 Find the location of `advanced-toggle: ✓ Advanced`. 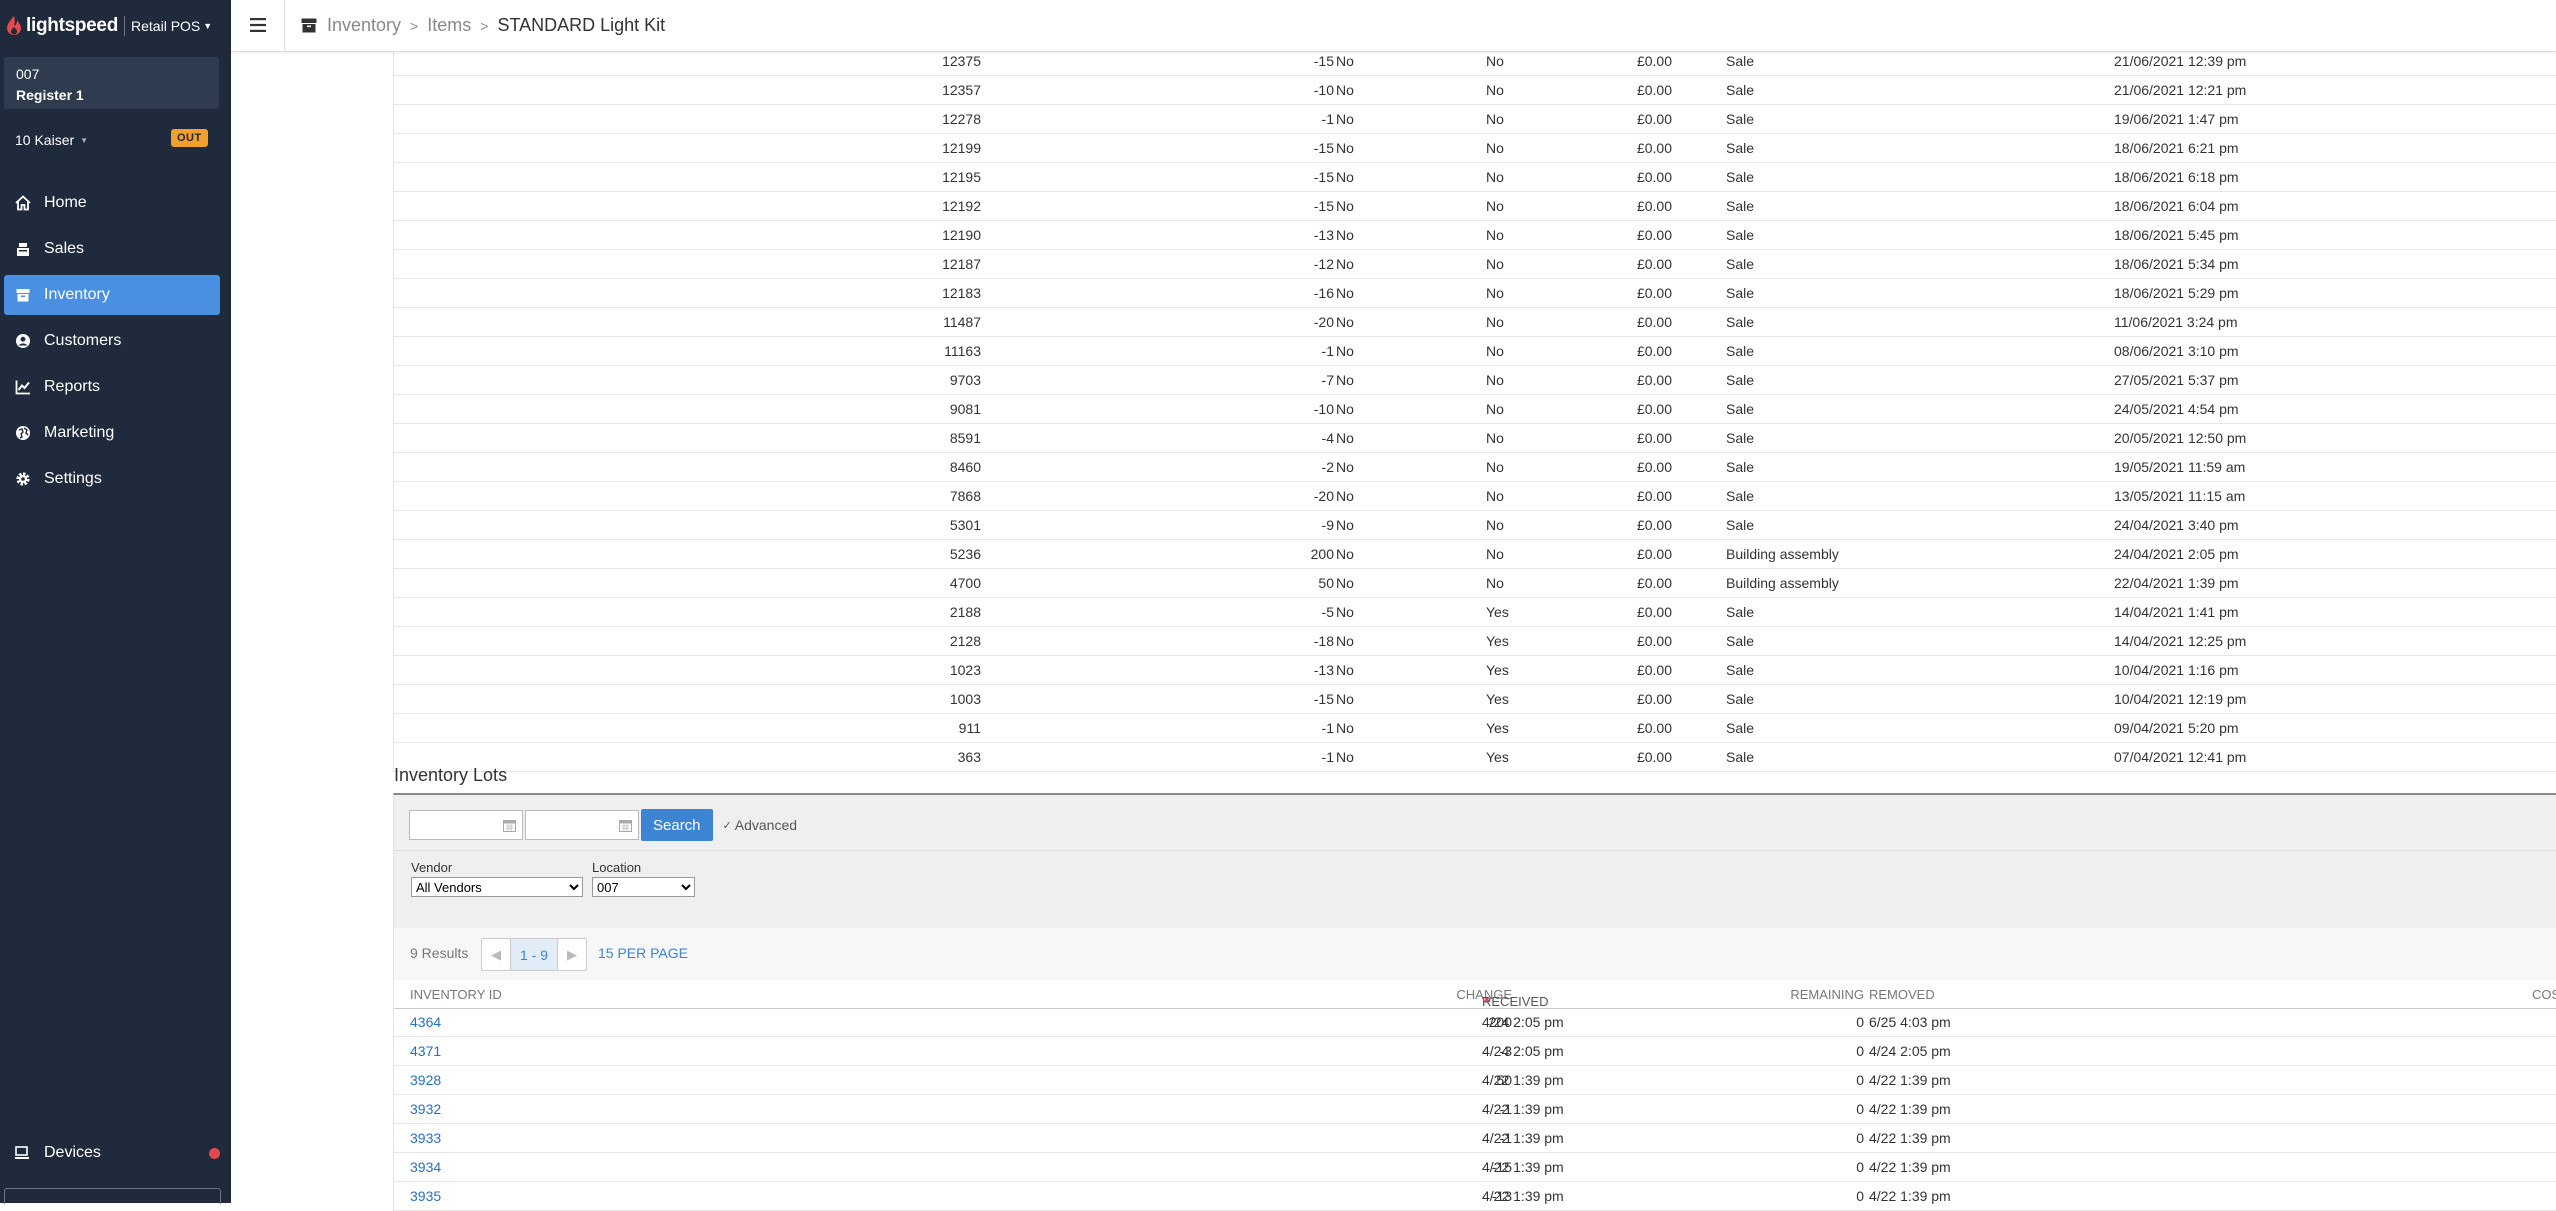

advanced-toggle: ✓ Advanced is located at coordinates (760, 825).